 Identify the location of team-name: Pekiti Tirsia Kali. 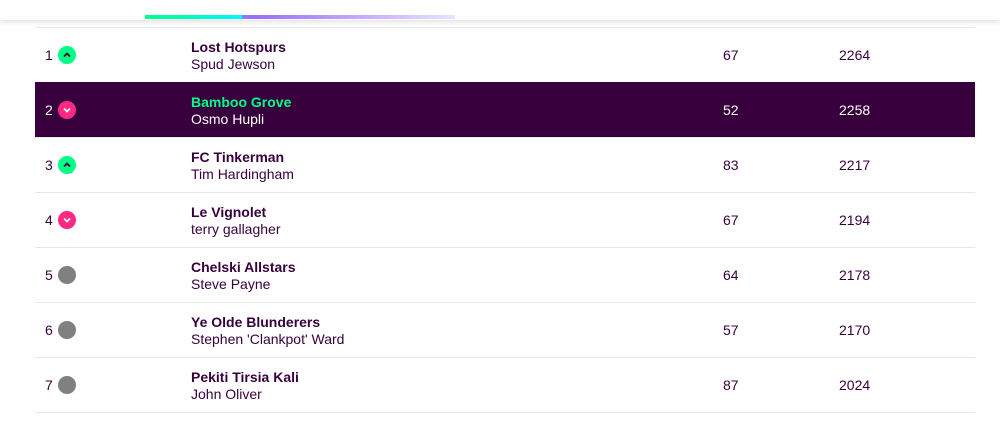
(245, 377).